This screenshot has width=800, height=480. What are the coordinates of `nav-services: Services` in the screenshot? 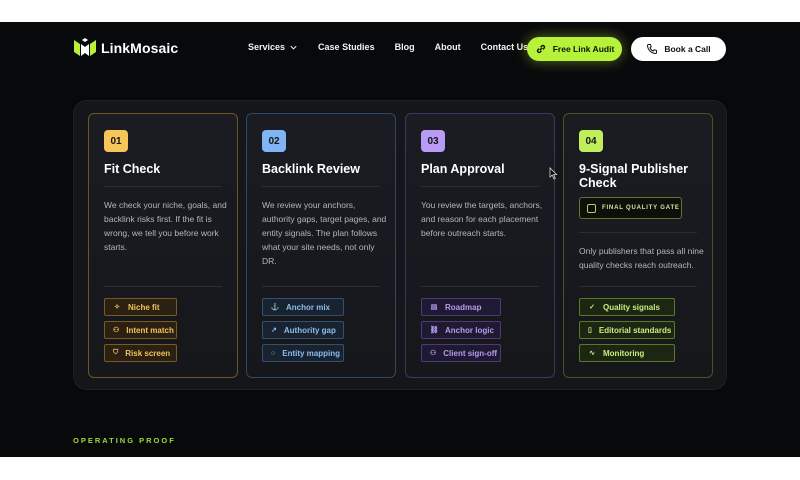 It's located at (273, 47).